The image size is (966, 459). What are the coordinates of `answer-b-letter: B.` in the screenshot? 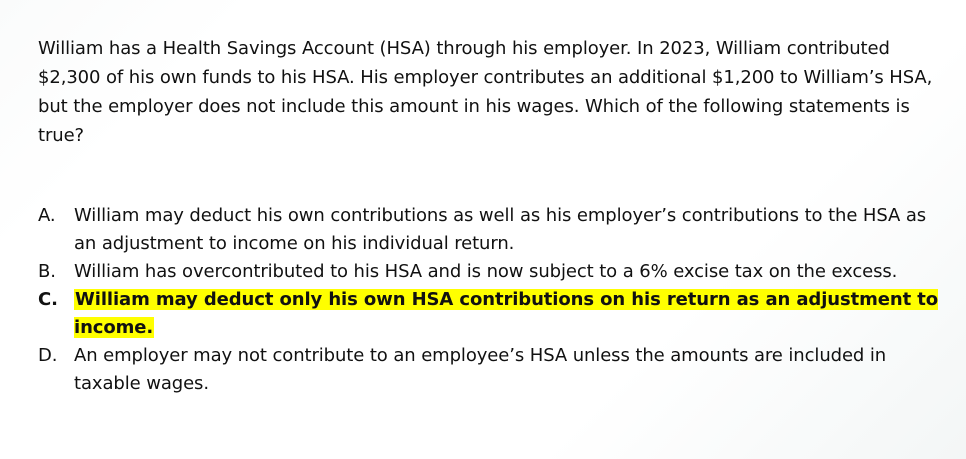 It's located at (47, 271).